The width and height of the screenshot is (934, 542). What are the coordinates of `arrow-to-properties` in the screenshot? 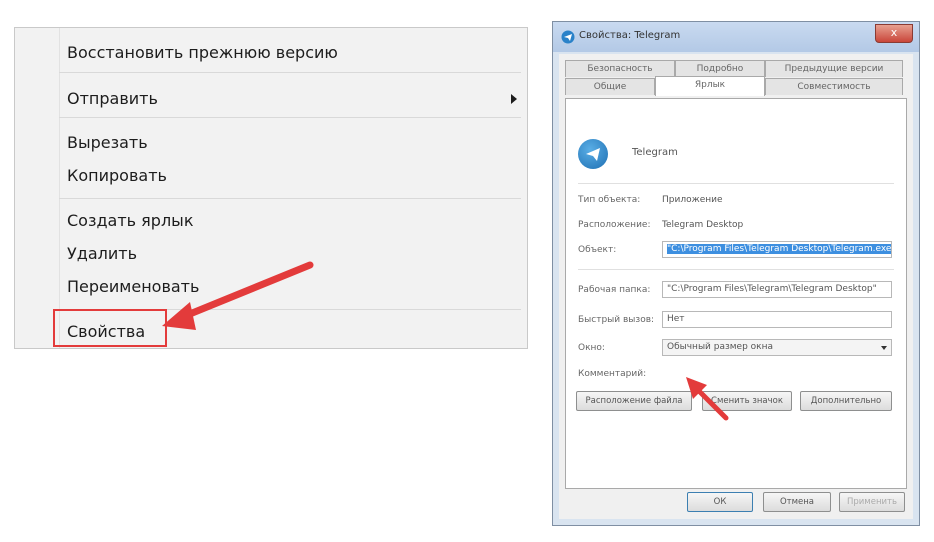 It's located at (238, 295).